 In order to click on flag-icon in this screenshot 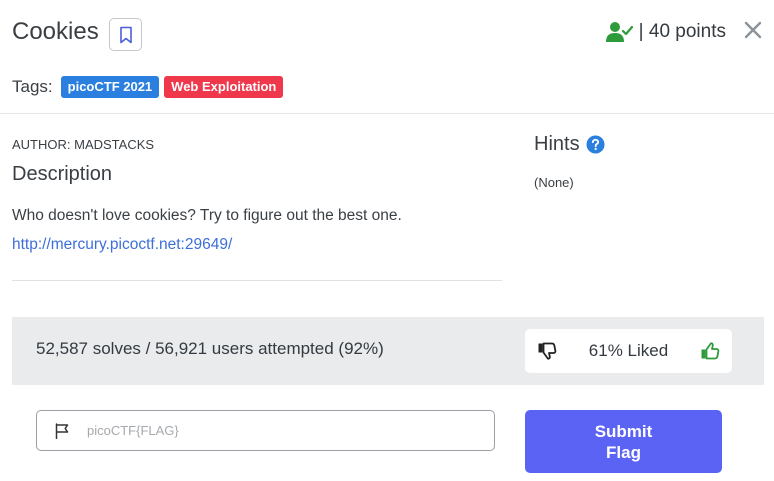, I will do `click(62, 431)`.